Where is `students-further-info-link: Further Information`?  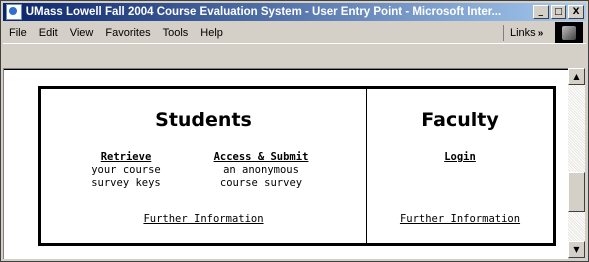 students-further-info-link: Further Information is located at coordinates (203, 219).